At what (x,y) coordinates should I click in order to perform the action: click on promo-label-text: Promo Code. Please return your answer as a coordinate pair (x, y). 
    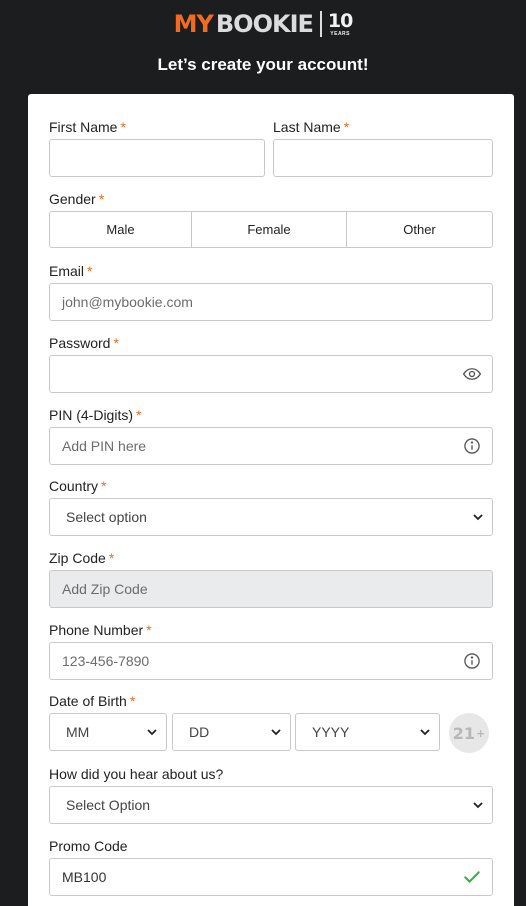
    Looking at the image, I should click on (88, 846).